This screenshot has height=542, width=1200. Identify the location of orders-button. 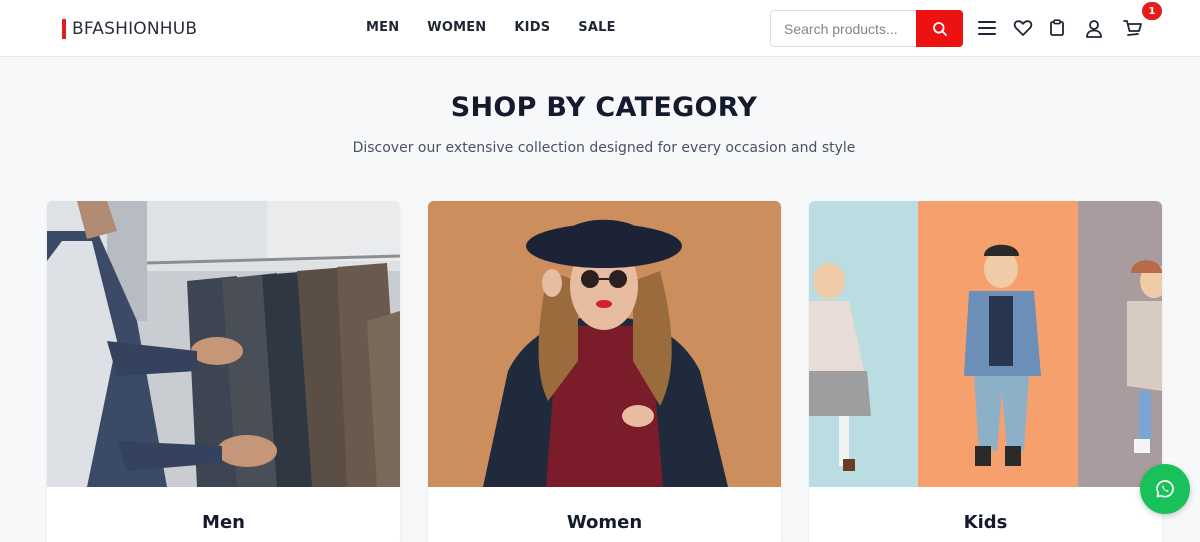
(1057, 28).